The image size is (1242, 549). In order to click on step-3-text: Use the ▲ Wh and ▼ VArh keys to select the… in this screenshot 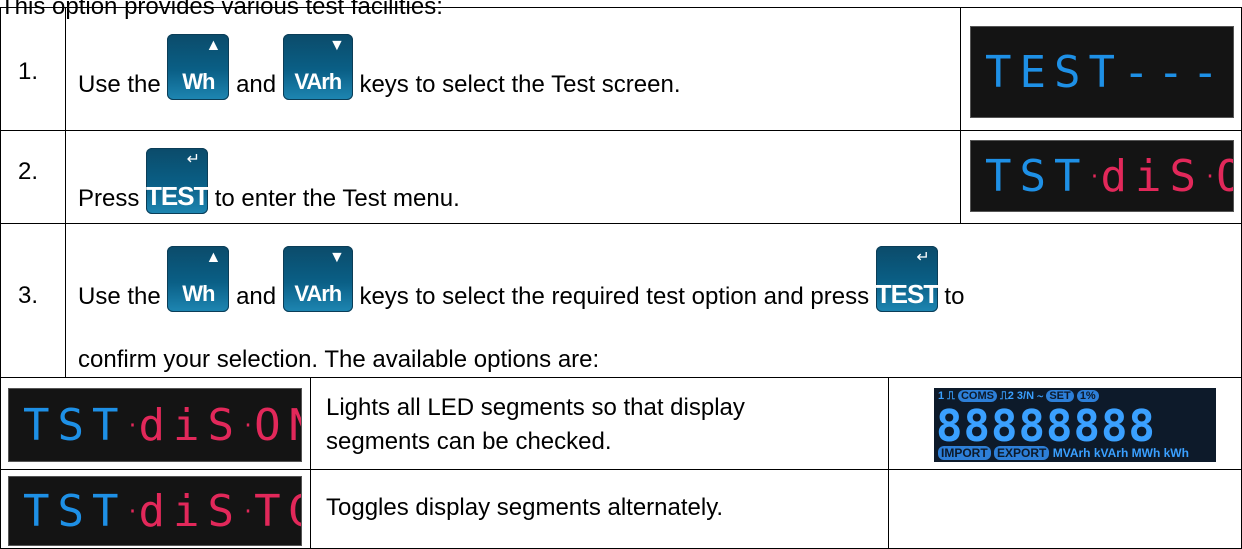, I will do `click(521, 279)`.